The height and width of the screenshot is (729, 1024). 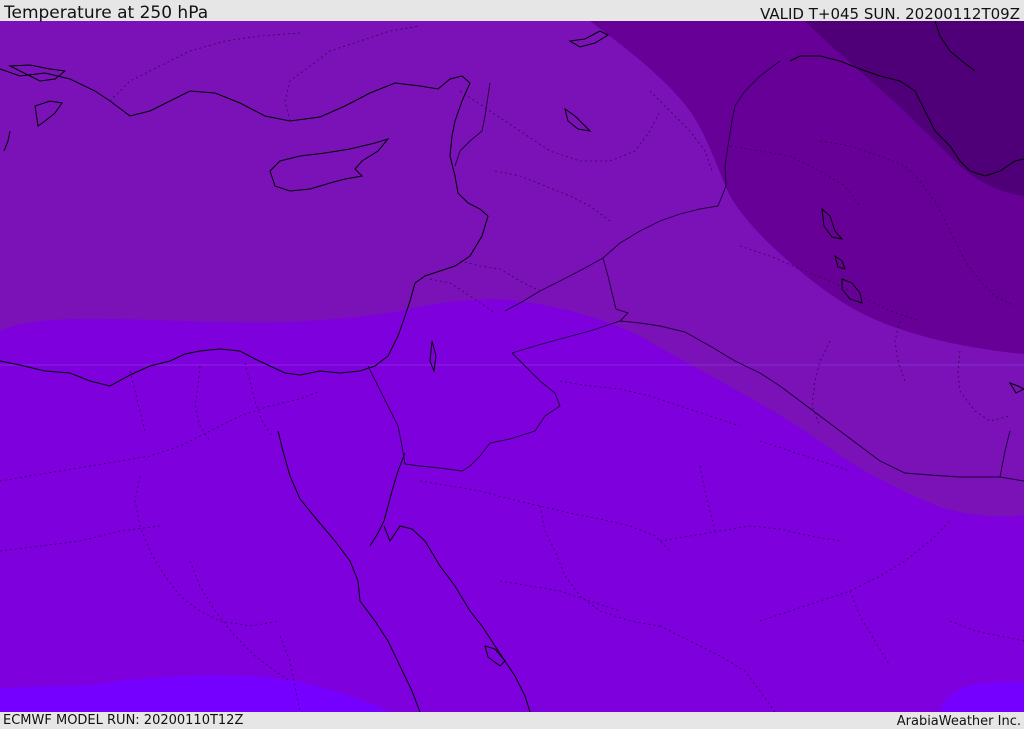 I want to click on map-title: Temperature at 250 hPa, so click(x=106, y=13).